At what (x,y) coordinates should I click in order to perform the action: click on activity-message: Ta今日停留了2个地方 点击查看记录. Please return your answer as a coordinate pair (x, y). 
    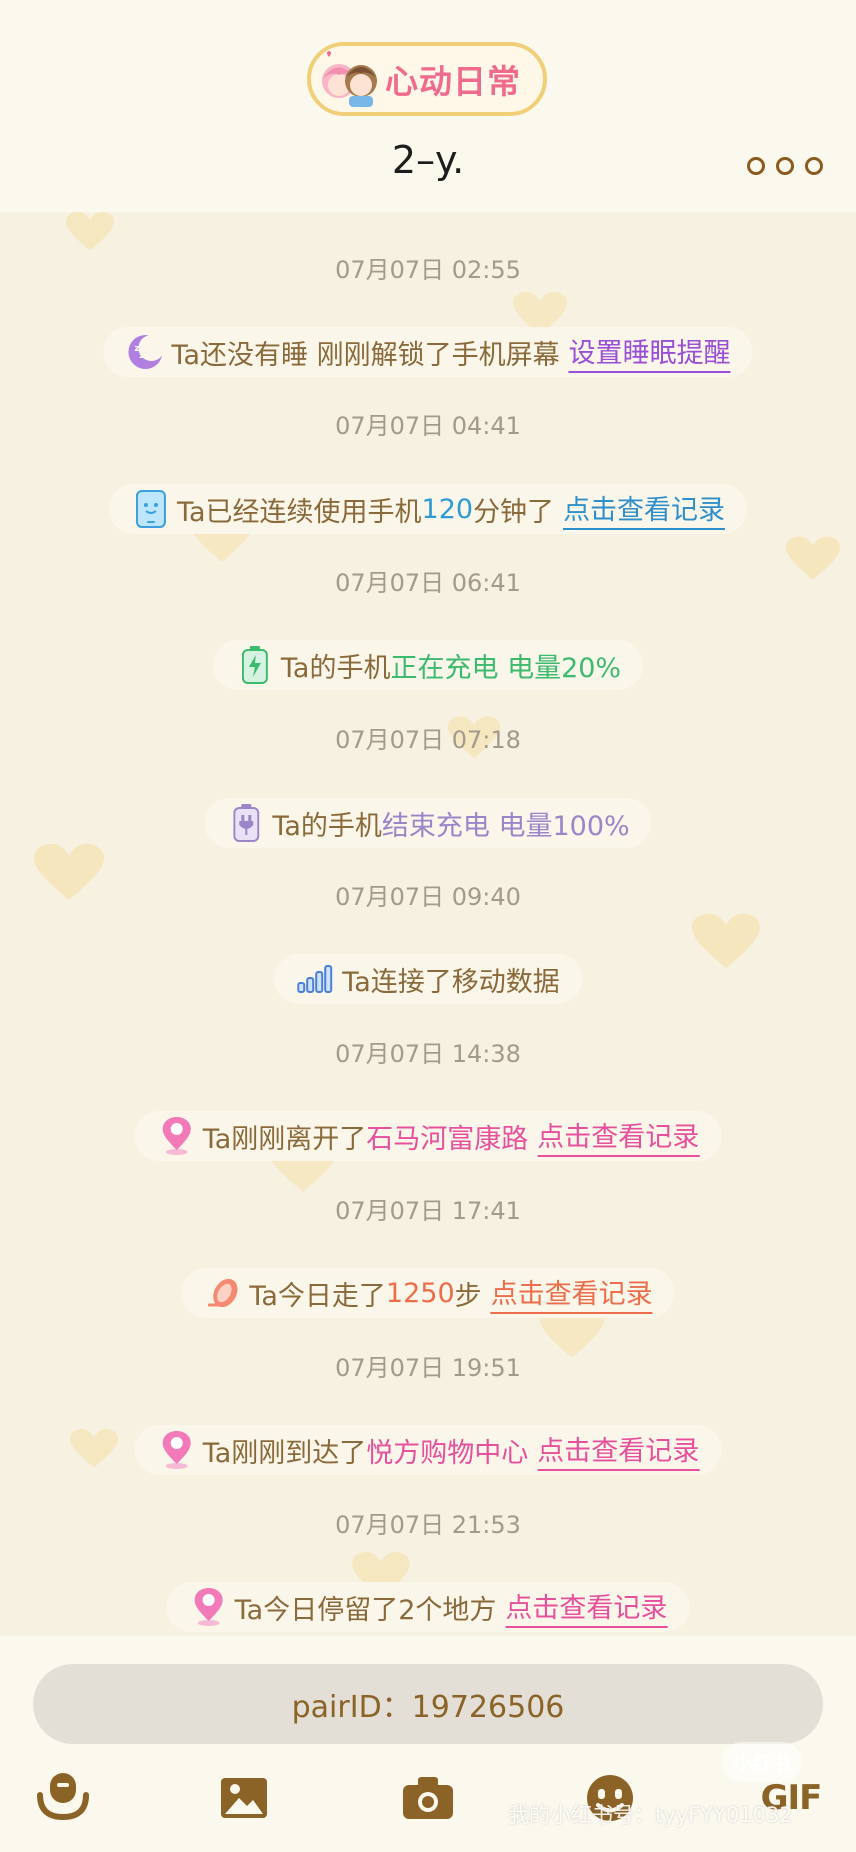
    Looking at the image, I should click on (428, 1607).